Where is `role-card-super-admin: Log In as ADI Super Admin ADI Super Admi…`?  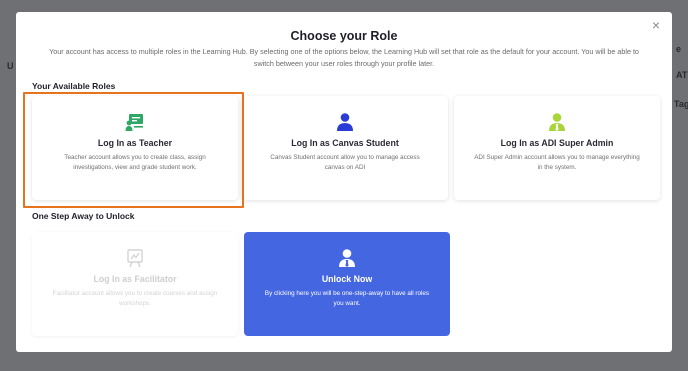 role-card-super-admin: Log In as ADI Super Admin ADI Super Admi… is located at coordinates (557, 148).